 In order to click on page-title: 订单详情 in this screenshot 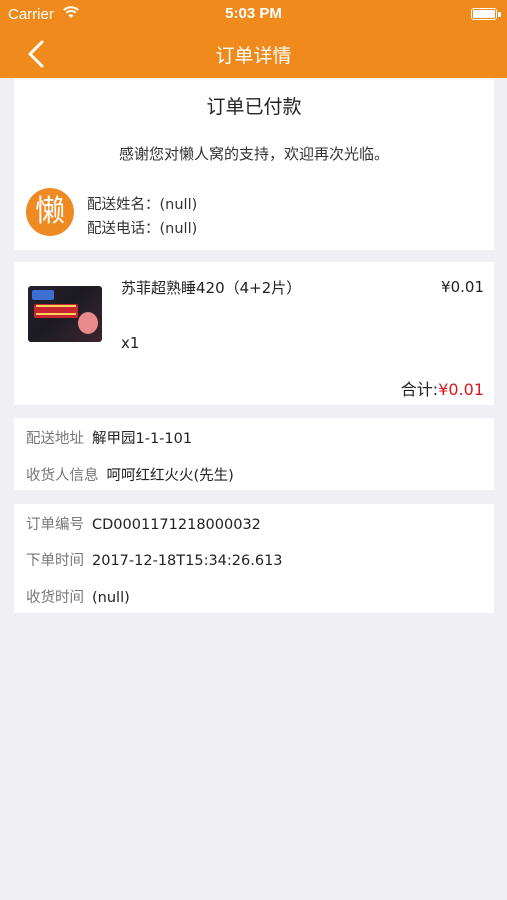, I will do `click(253, 56)`.